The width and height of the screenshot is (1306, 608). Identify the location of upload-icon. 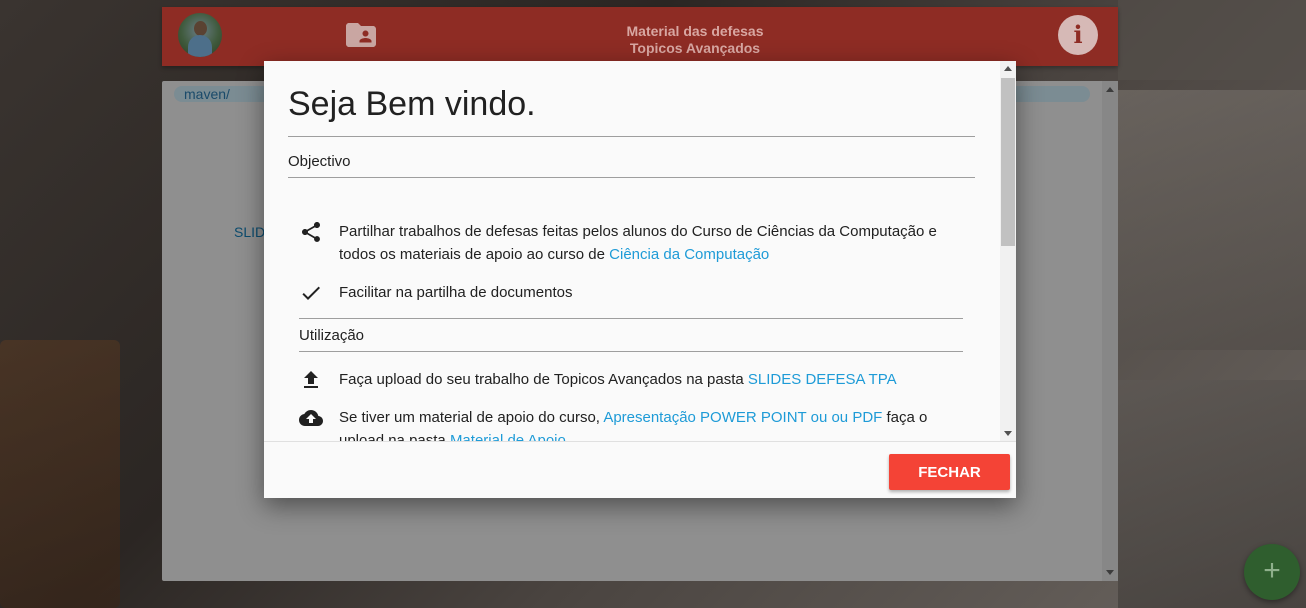
(311, 379).